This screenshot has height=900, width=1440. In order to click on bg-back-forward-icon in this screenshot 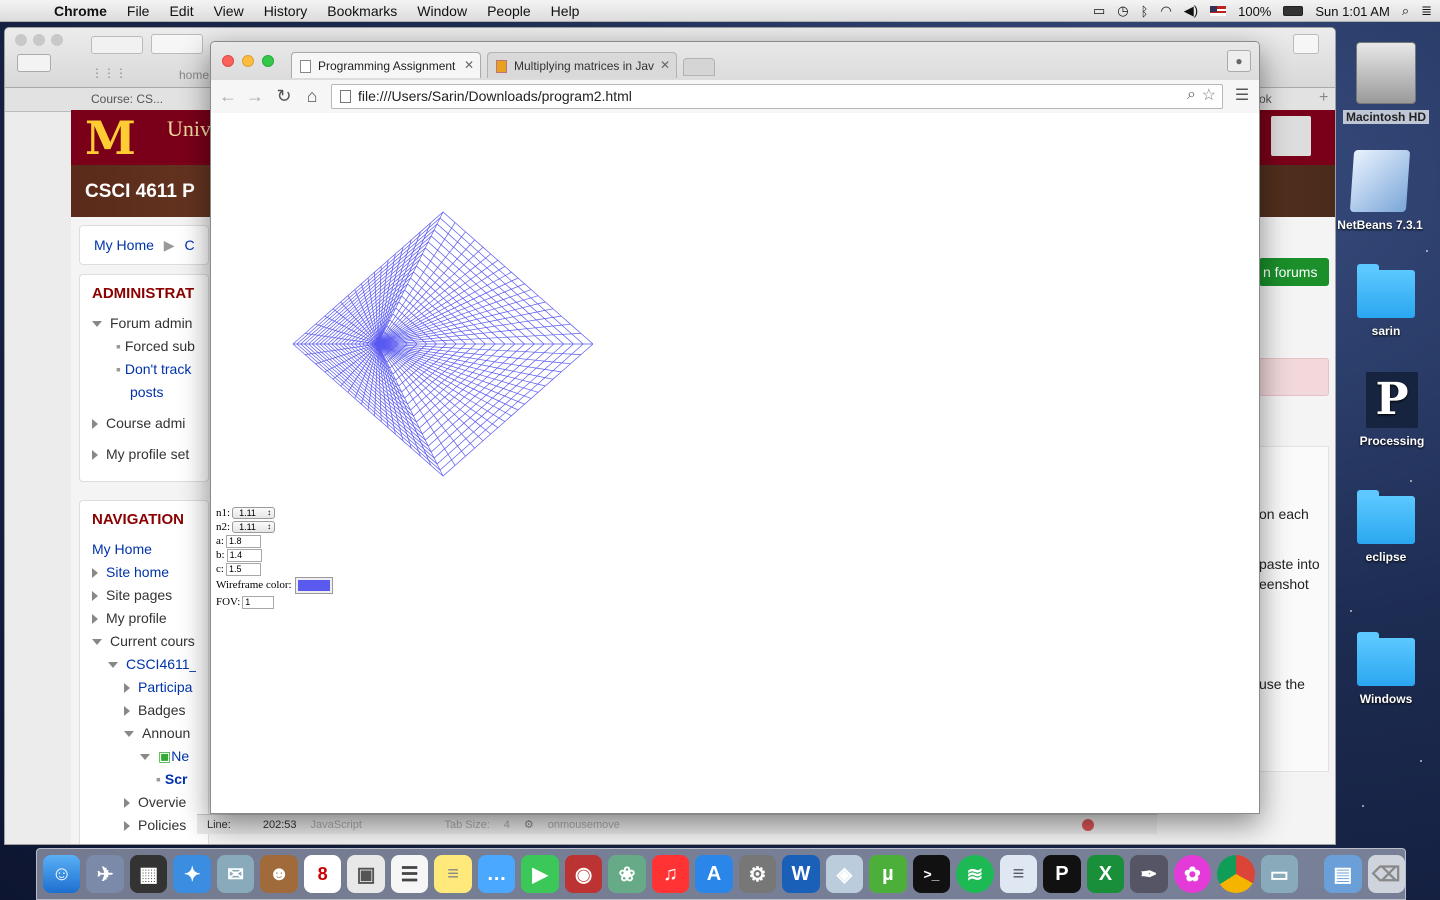, I will do `click(177, 44)`.